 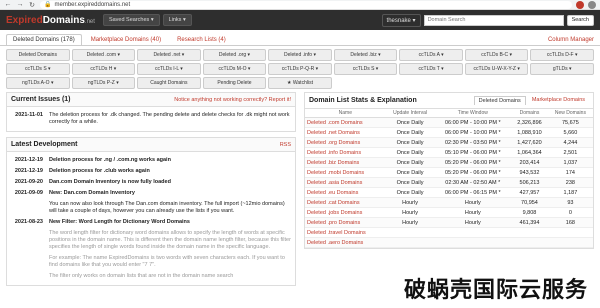 I want to click on domain-list-button: ngTLDs A-O ▾, so click(x=38, y=83).